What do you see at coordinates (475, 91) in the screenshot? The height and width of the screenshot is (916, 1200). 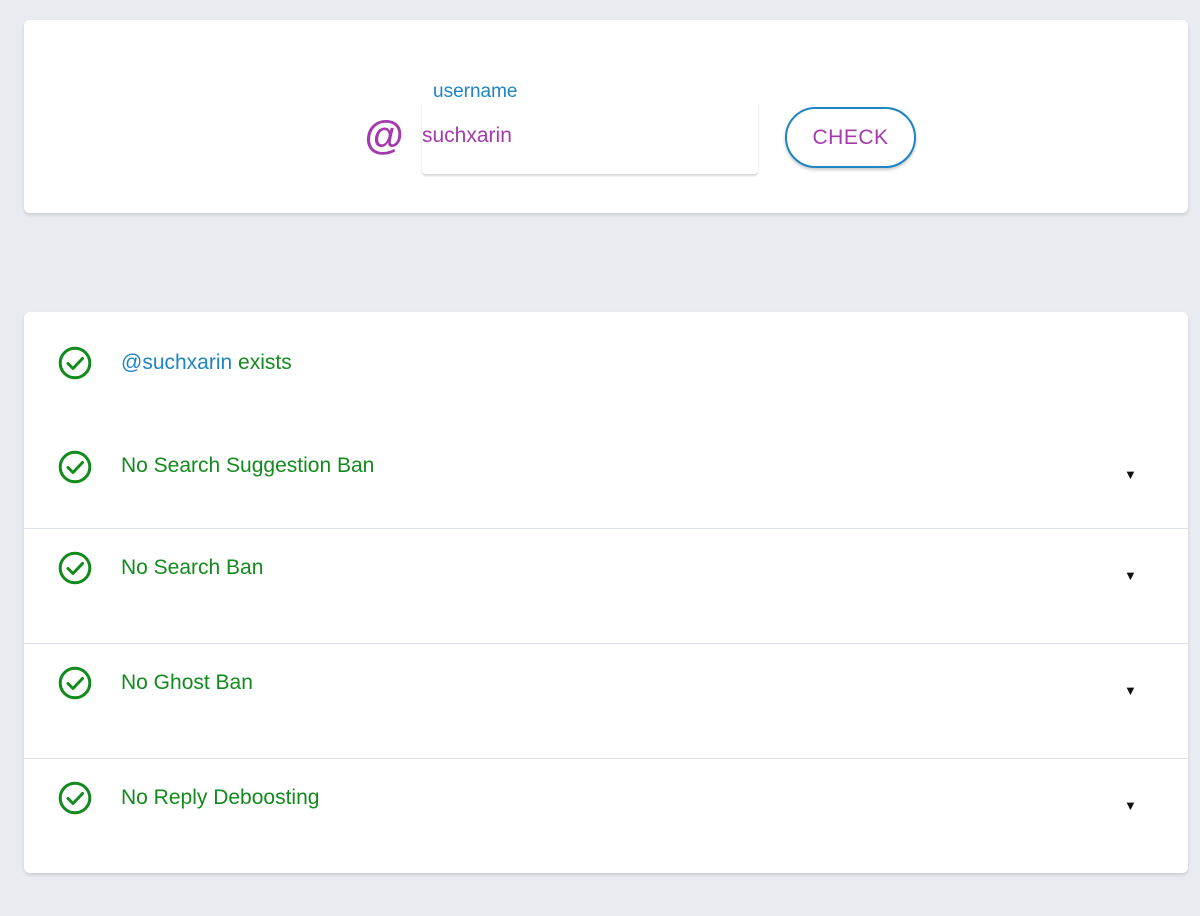 I see `username-label: username` at bounding box center [475, 91].